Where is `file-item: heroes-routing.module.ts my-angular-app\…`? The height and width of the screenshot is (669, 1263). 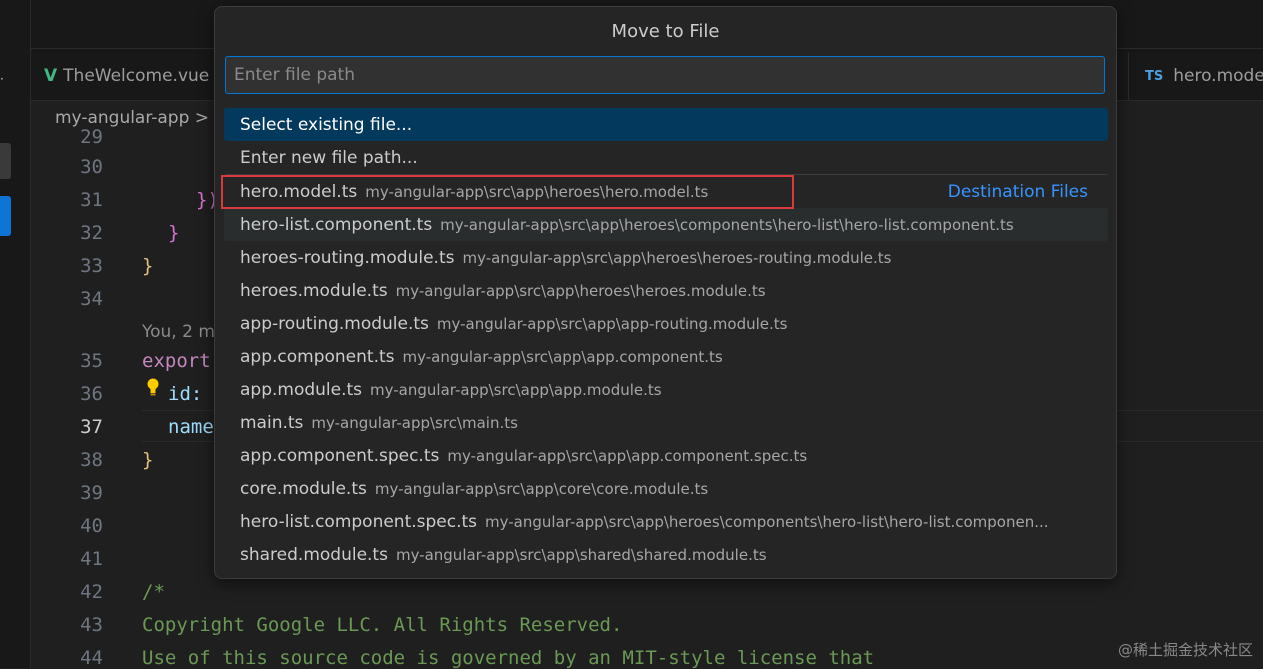 file-item: heroes-routing.module.ts my-angular-app\… is located at coordinates (666, 257).